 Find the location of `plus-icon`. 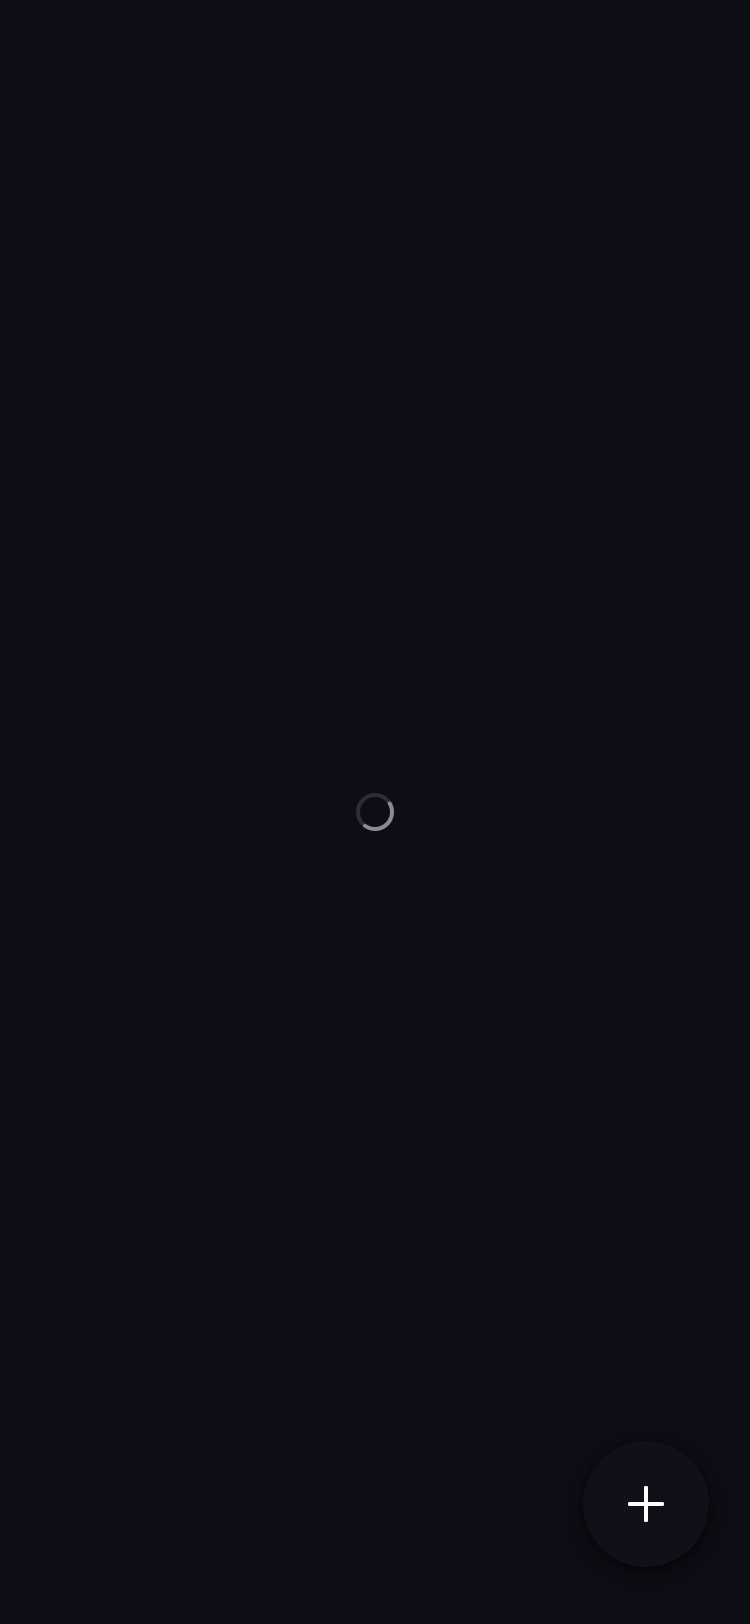

plus-icon is located at coordinates (646, 1504).